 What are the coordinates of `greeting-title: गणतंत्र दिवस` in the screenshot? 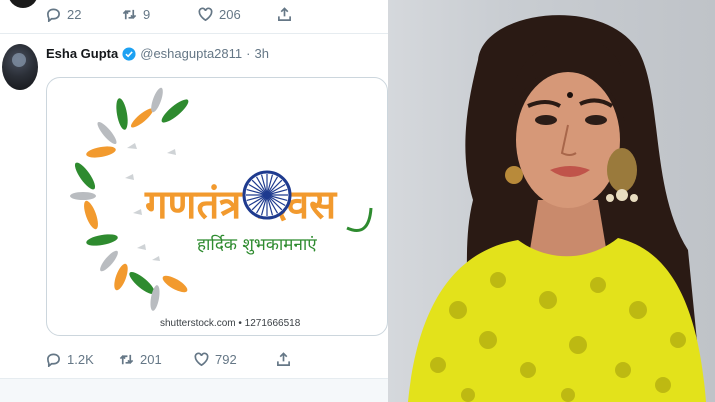 It's located at (241, 204).